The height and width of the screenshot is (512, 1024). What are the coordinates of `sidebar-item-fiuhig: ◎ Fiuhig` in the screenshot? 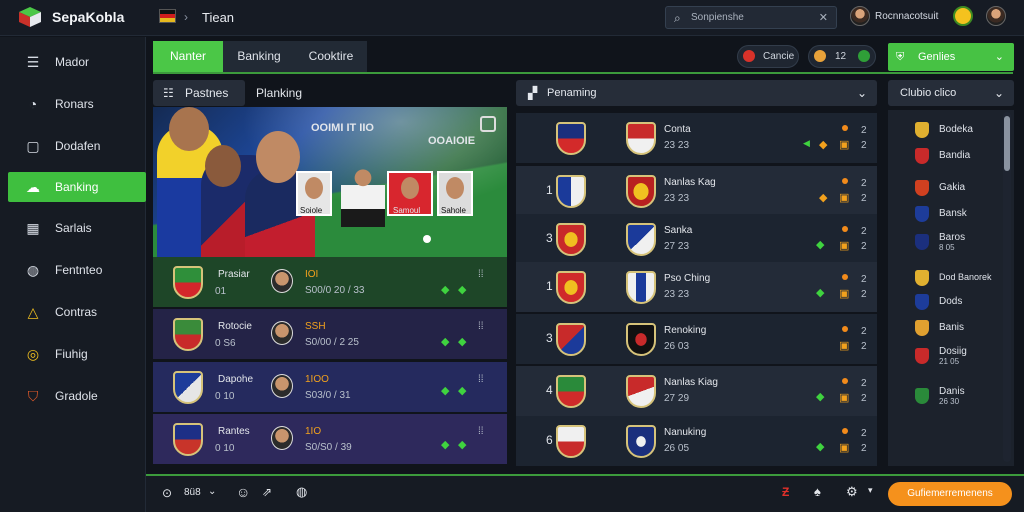 It's located at (77, 354).